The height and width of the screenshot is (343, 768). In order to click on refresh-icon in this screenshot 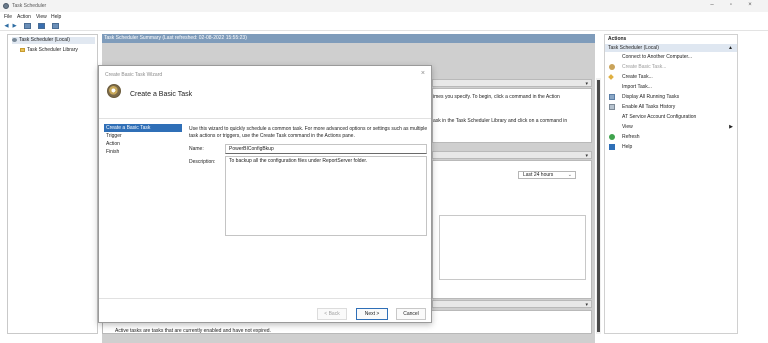, I will do `click(612, 137)`.